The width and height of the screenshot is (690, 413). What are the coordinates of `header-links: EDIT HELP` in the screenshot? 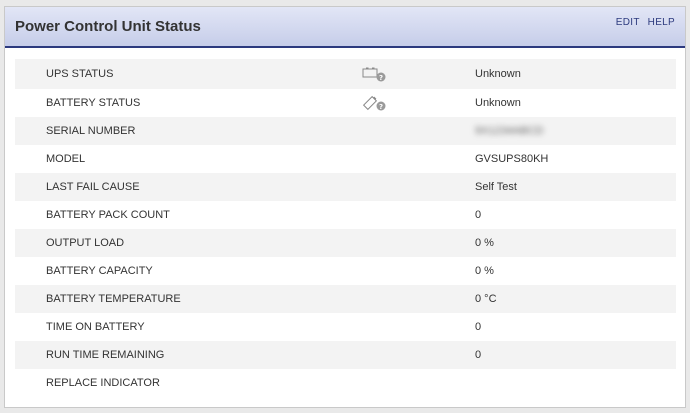 It's located at (645, 22).